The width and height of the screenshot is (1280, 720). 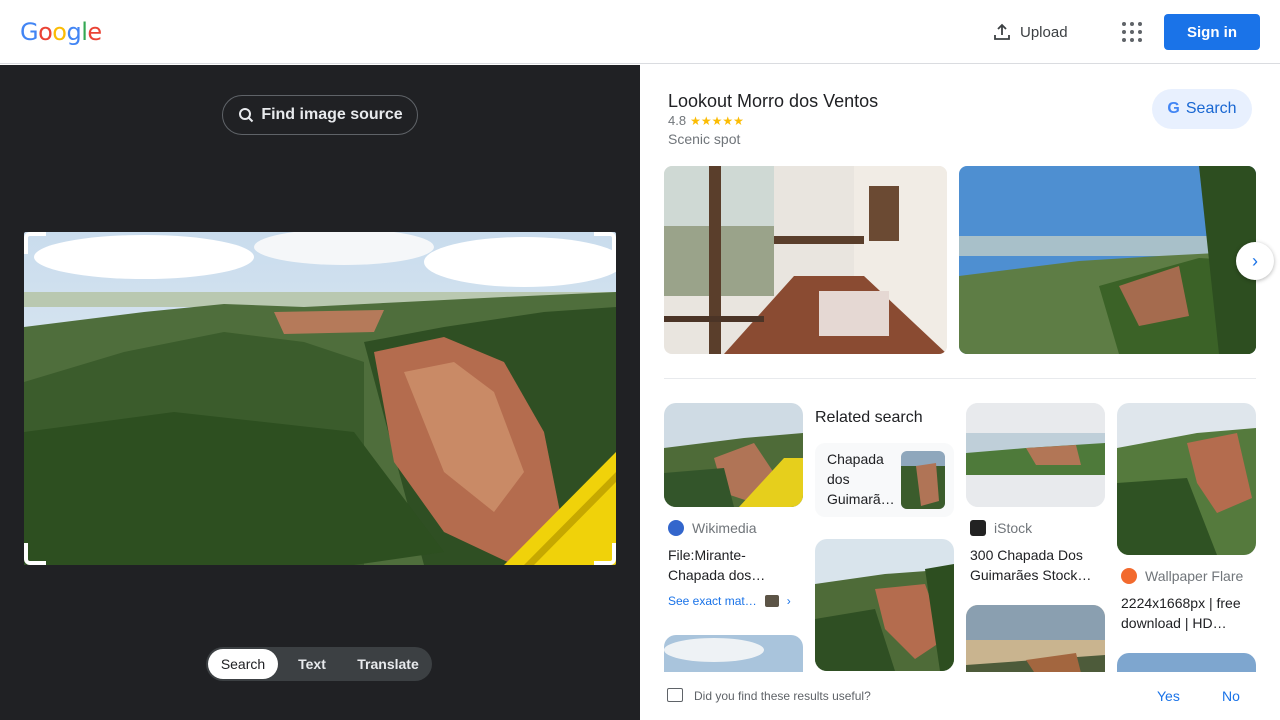 I want to click on related-search-thumbnail, so click(x=923, y=480).